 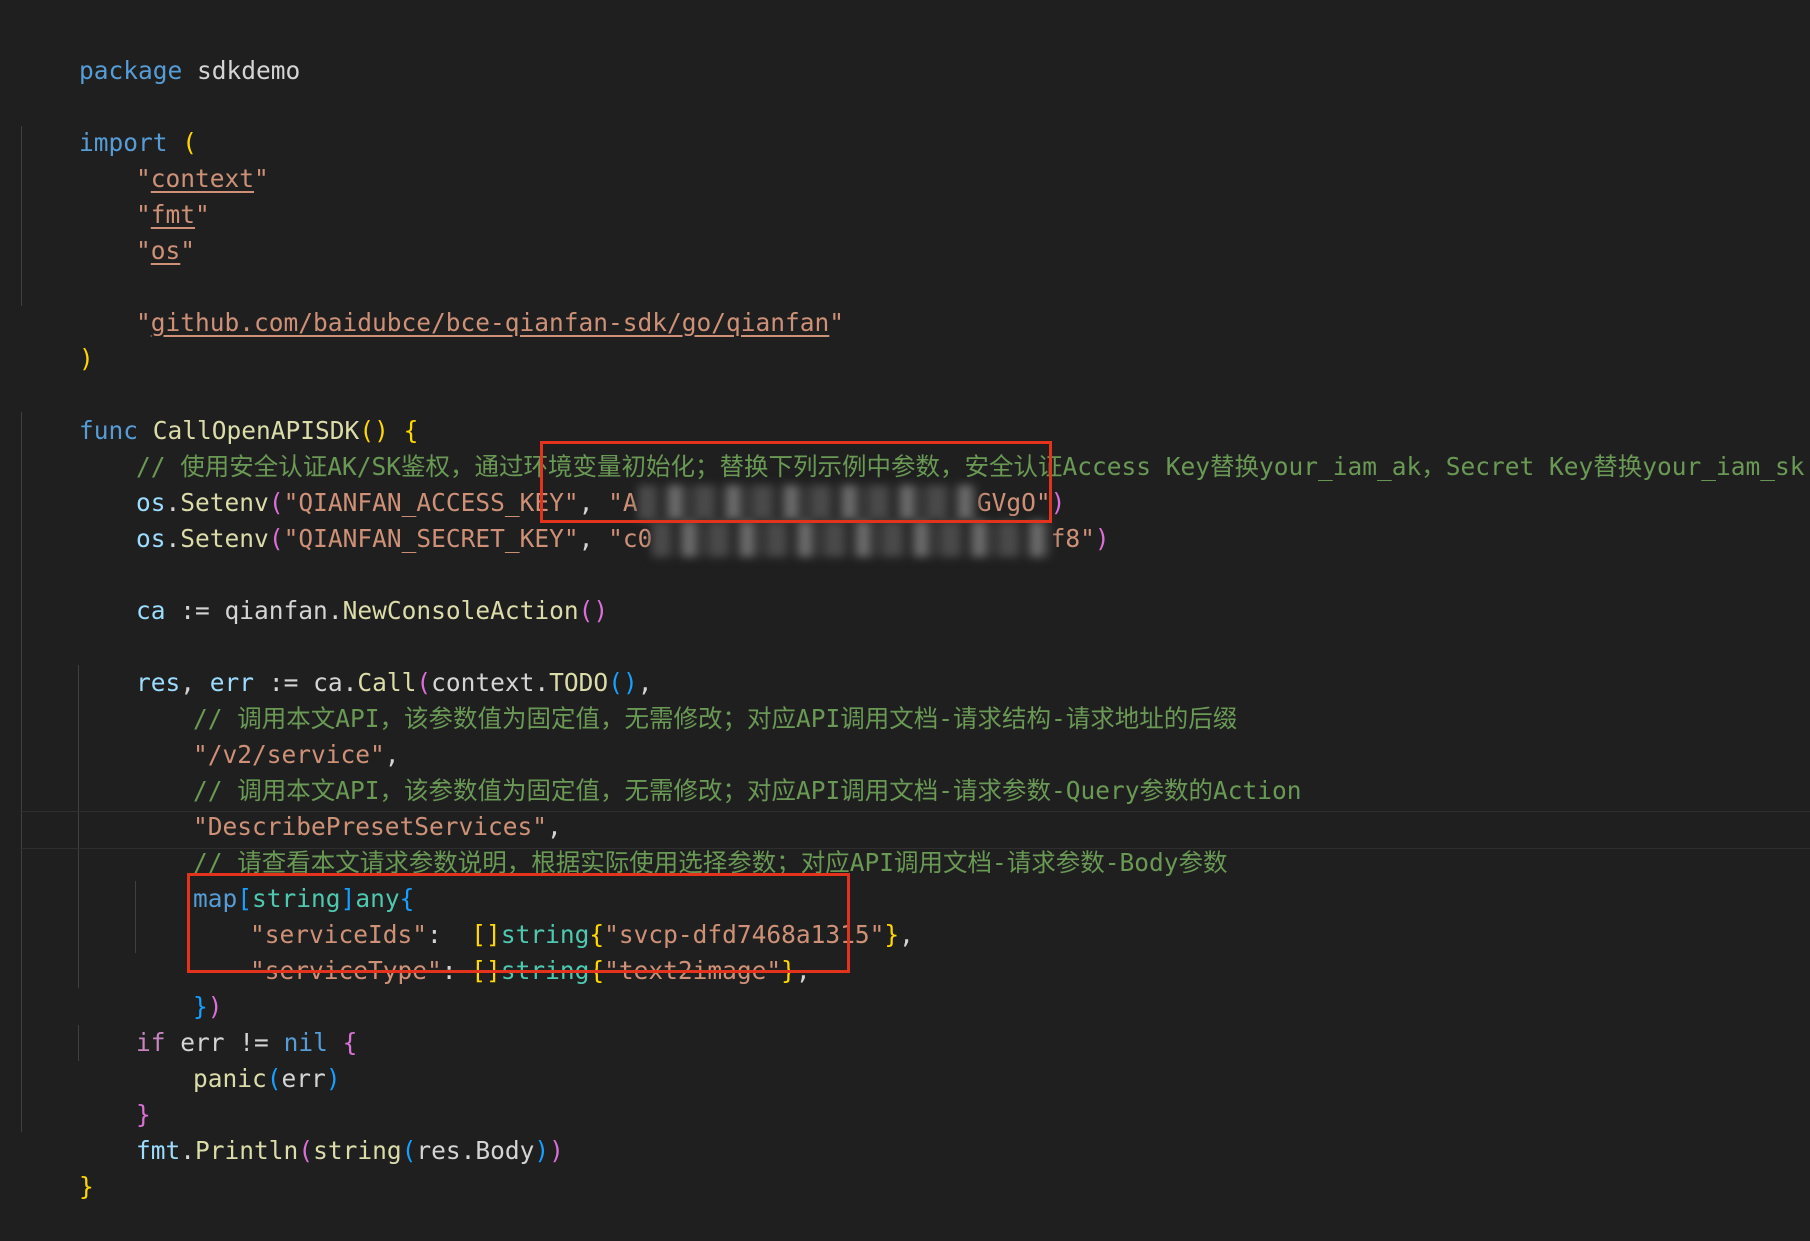 What do you see at coordinates (542, 1150) in the screenshot?
I see `close-paren-inner: )` at bounding box center [542, 1150].